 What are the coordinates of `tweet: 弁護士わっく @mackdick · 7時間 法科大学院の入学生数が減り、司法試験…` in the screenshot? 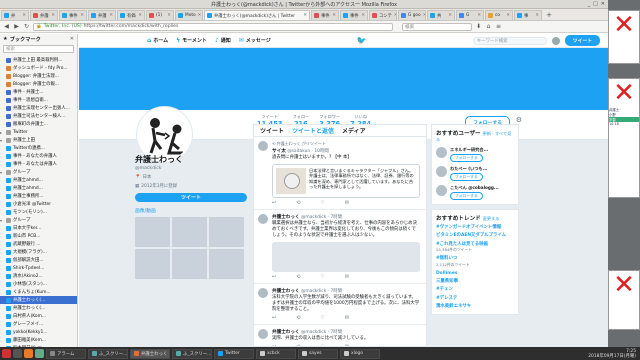 It's located at (340, 304).